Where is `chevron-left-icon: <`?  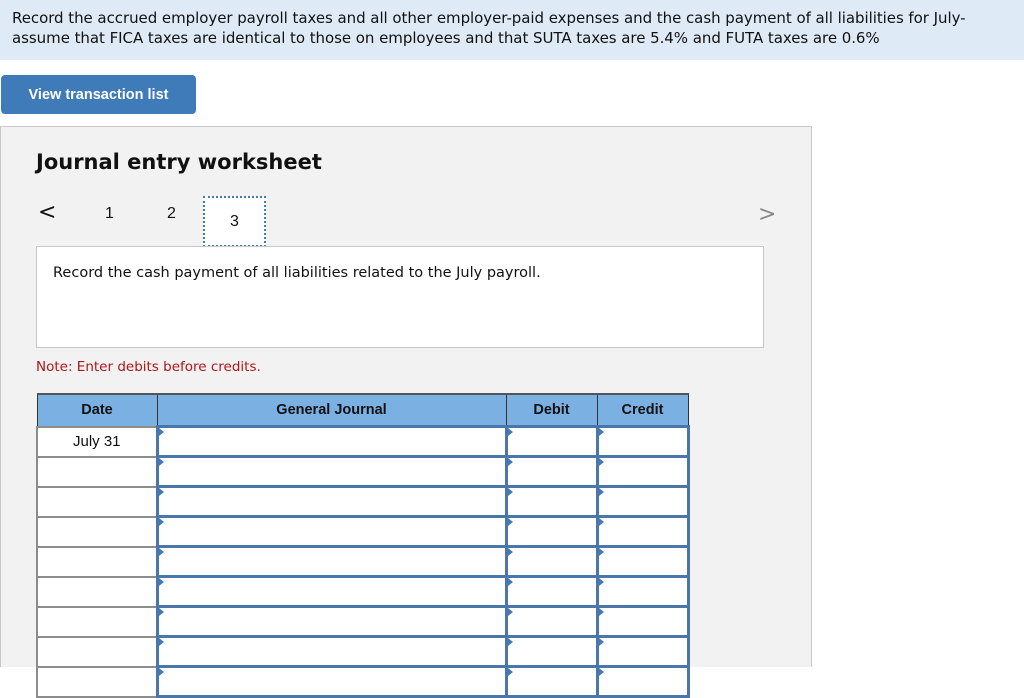 chevron-left-icon: < is located at coordinates (47, 213).